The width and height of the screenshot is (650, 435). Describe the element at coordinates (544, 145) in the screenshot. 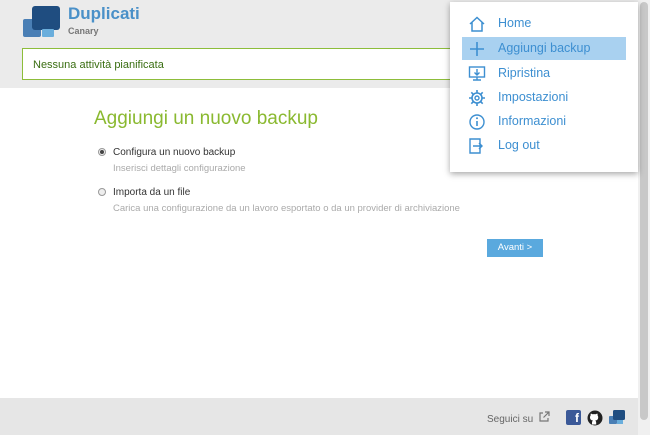

I see `menu-item-logout: Log out` at that location.